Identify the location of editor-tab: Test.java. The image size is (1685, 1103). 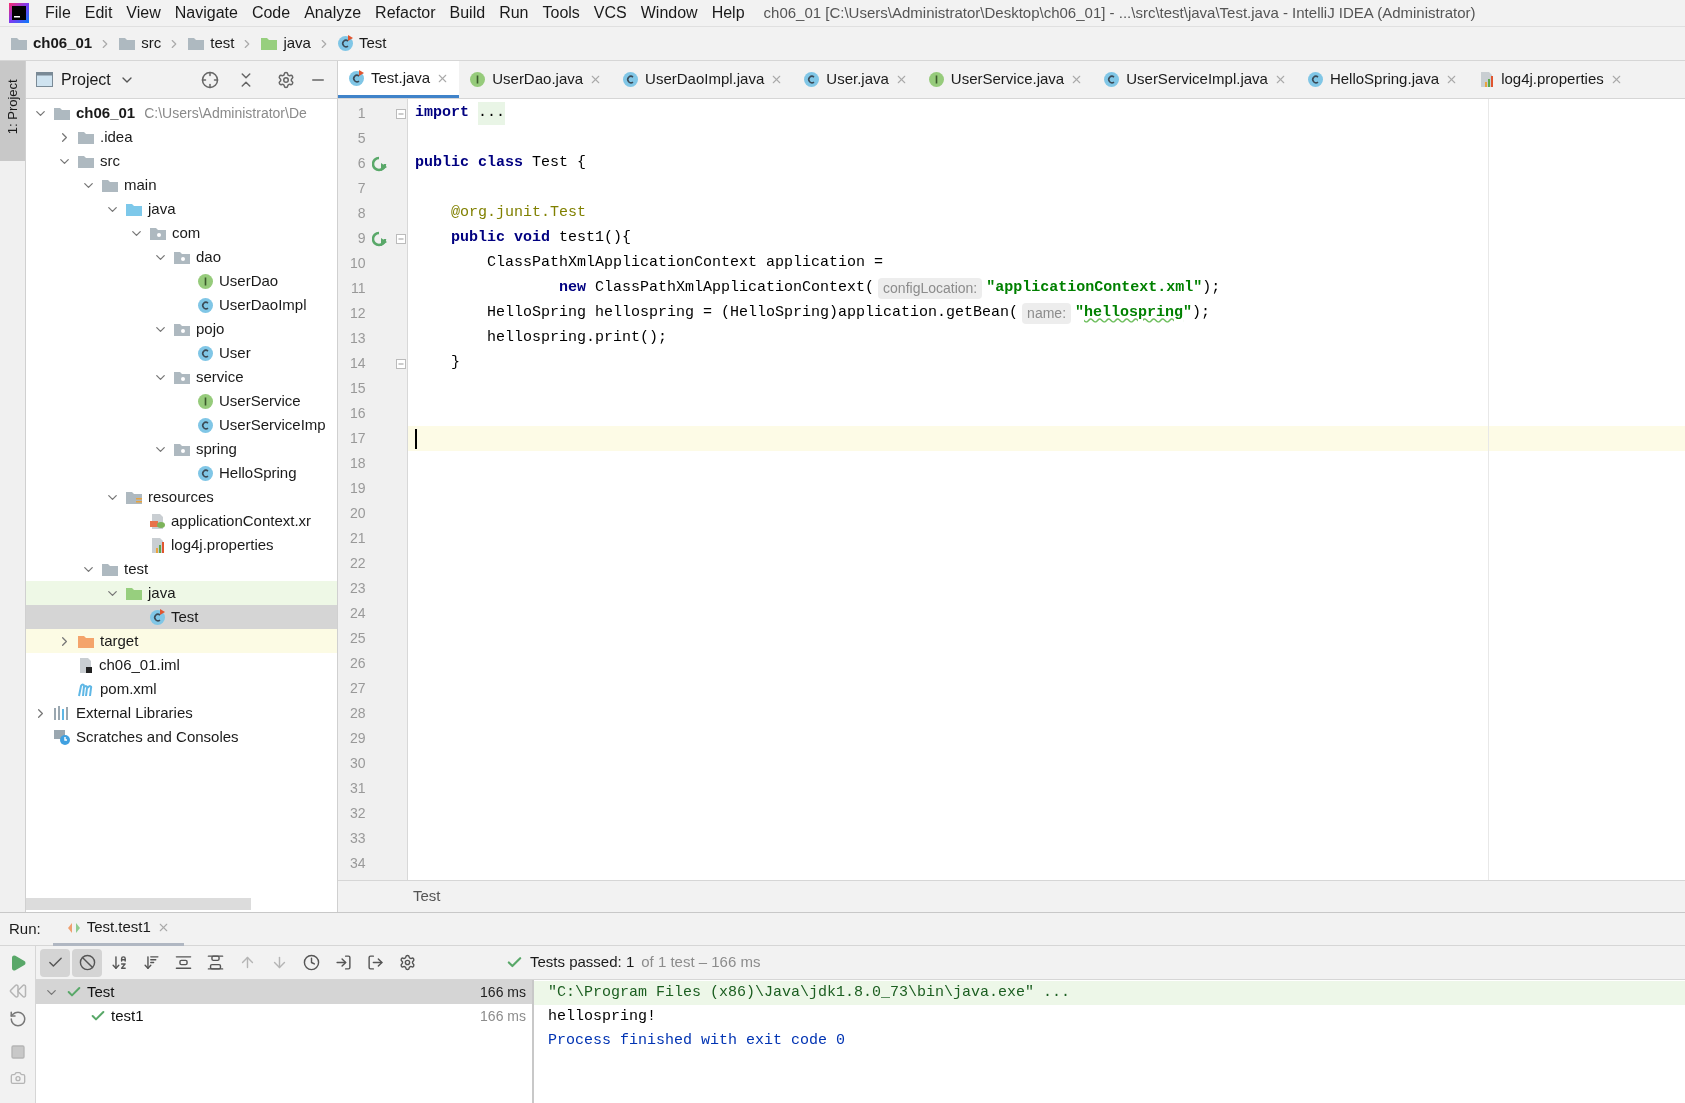
(399, 79).